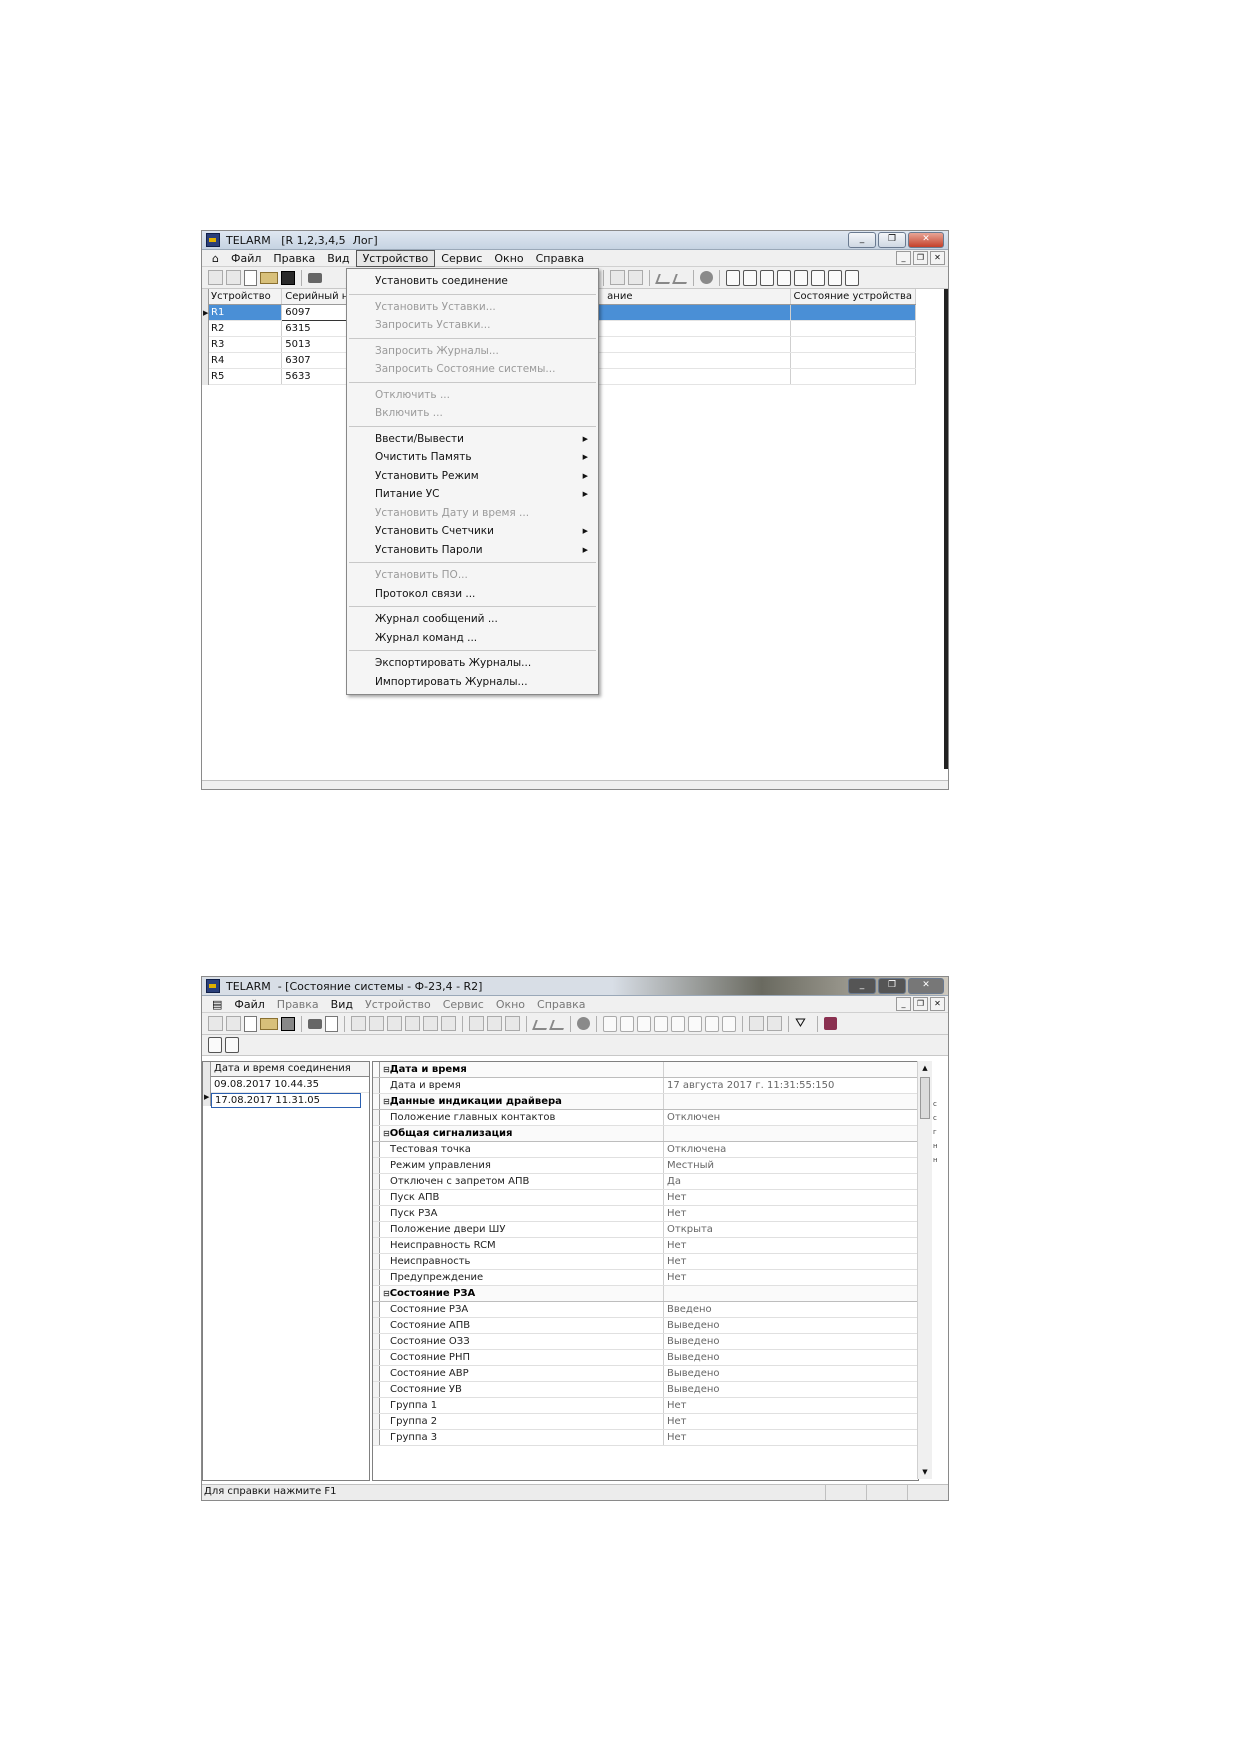  I want to click on list-item: 09.08.2017 10.44.35, so click(290, 1085).